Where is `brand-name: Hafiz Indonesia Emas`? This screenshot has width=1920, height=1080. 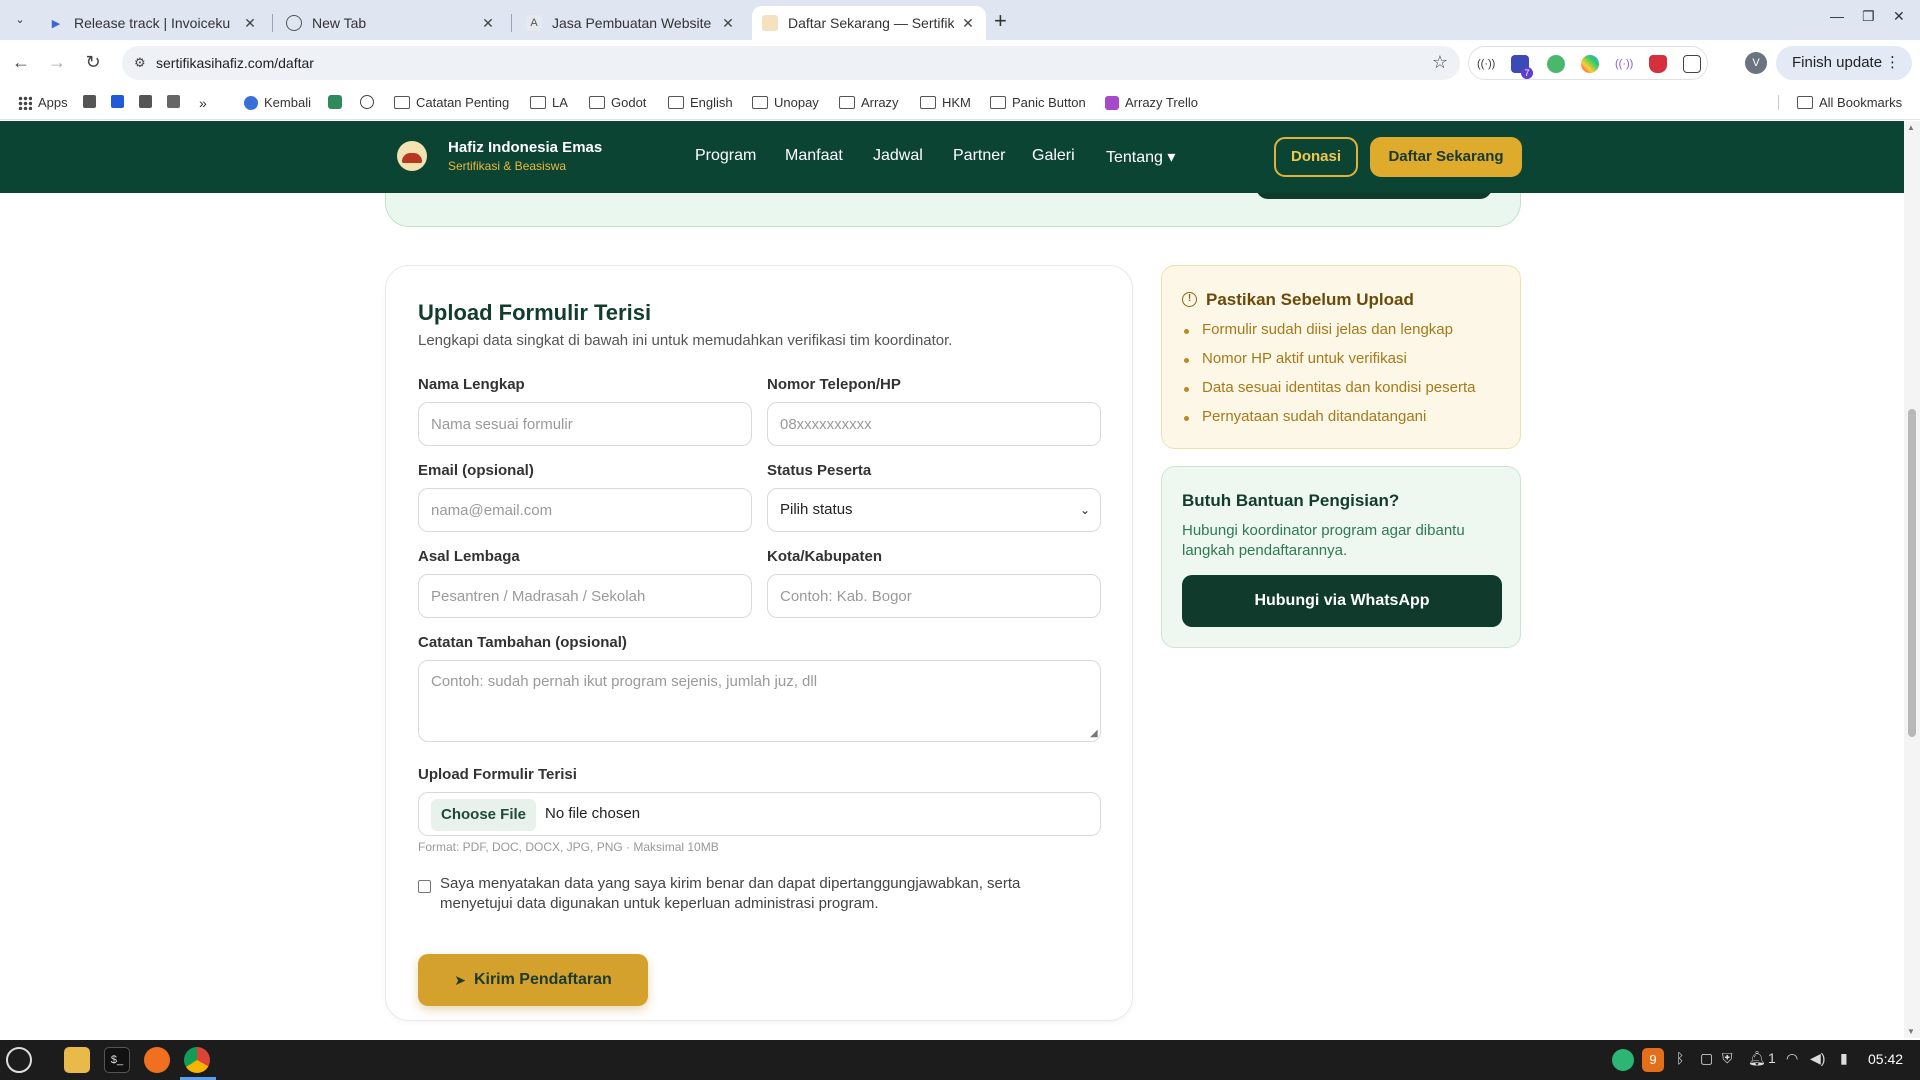
brand-name: Hafiz Indonesia Emas is located at coordinates (525, 147).